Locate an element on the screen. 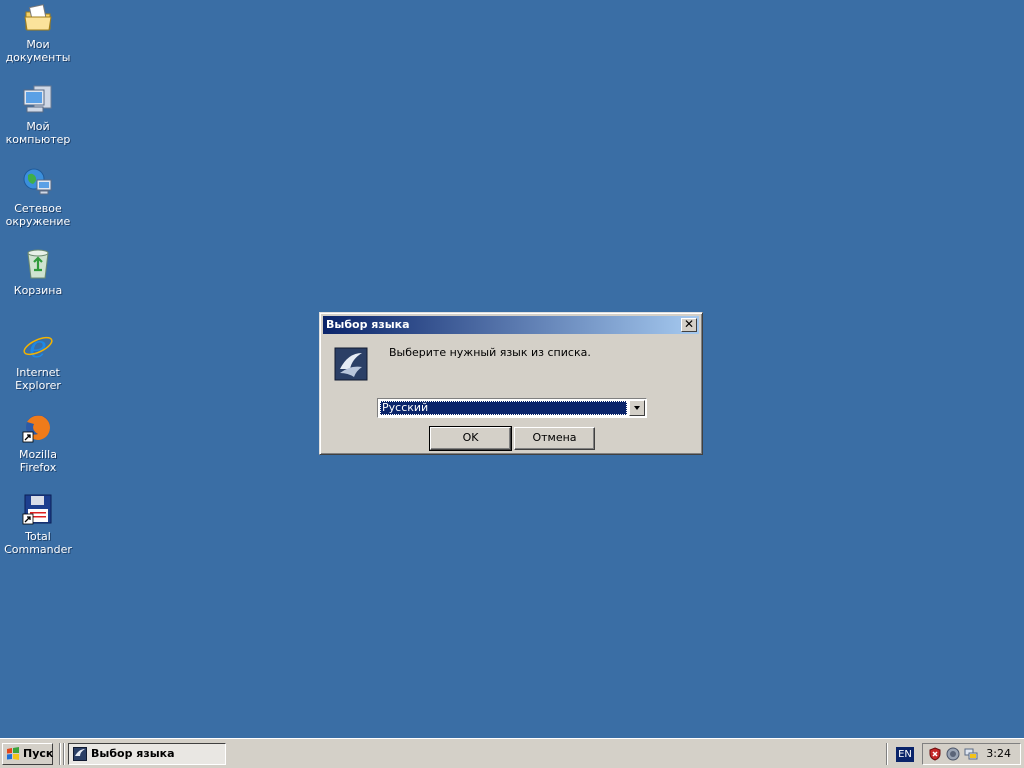 The height and width of the screenshot is (768, 1024). recycle-bin-icon is located at coordinates (38, 264).